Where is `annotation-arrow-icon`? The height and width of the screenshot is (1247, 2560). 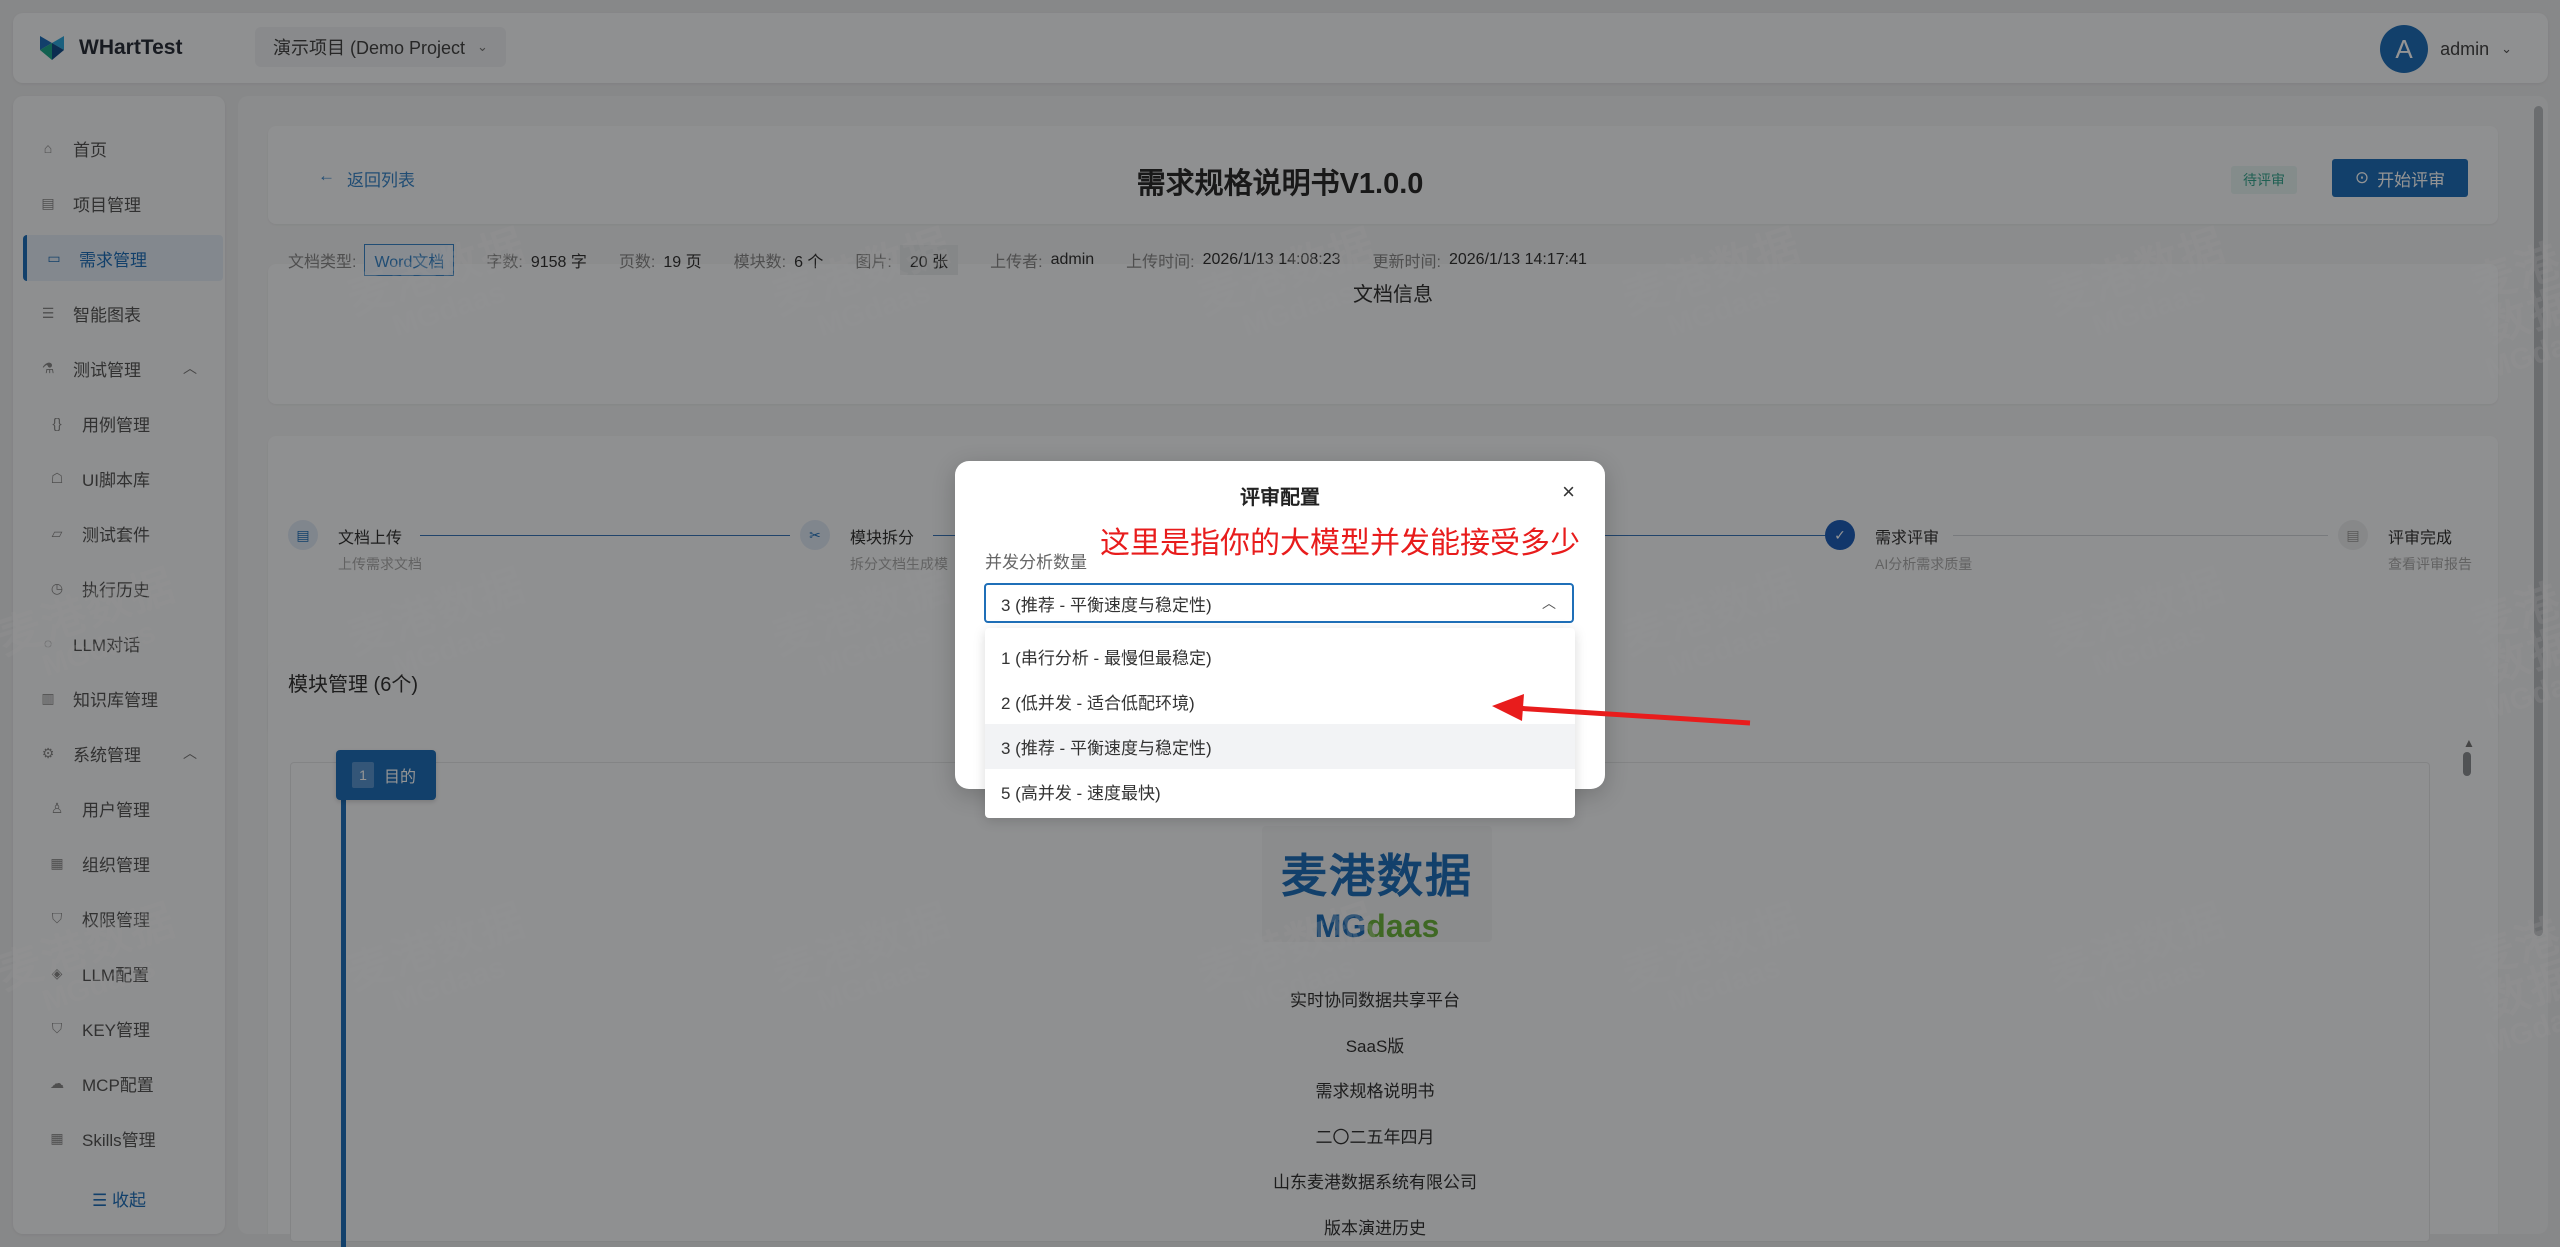 annotation-arrow-icon is located at coordinates (1621, 710).